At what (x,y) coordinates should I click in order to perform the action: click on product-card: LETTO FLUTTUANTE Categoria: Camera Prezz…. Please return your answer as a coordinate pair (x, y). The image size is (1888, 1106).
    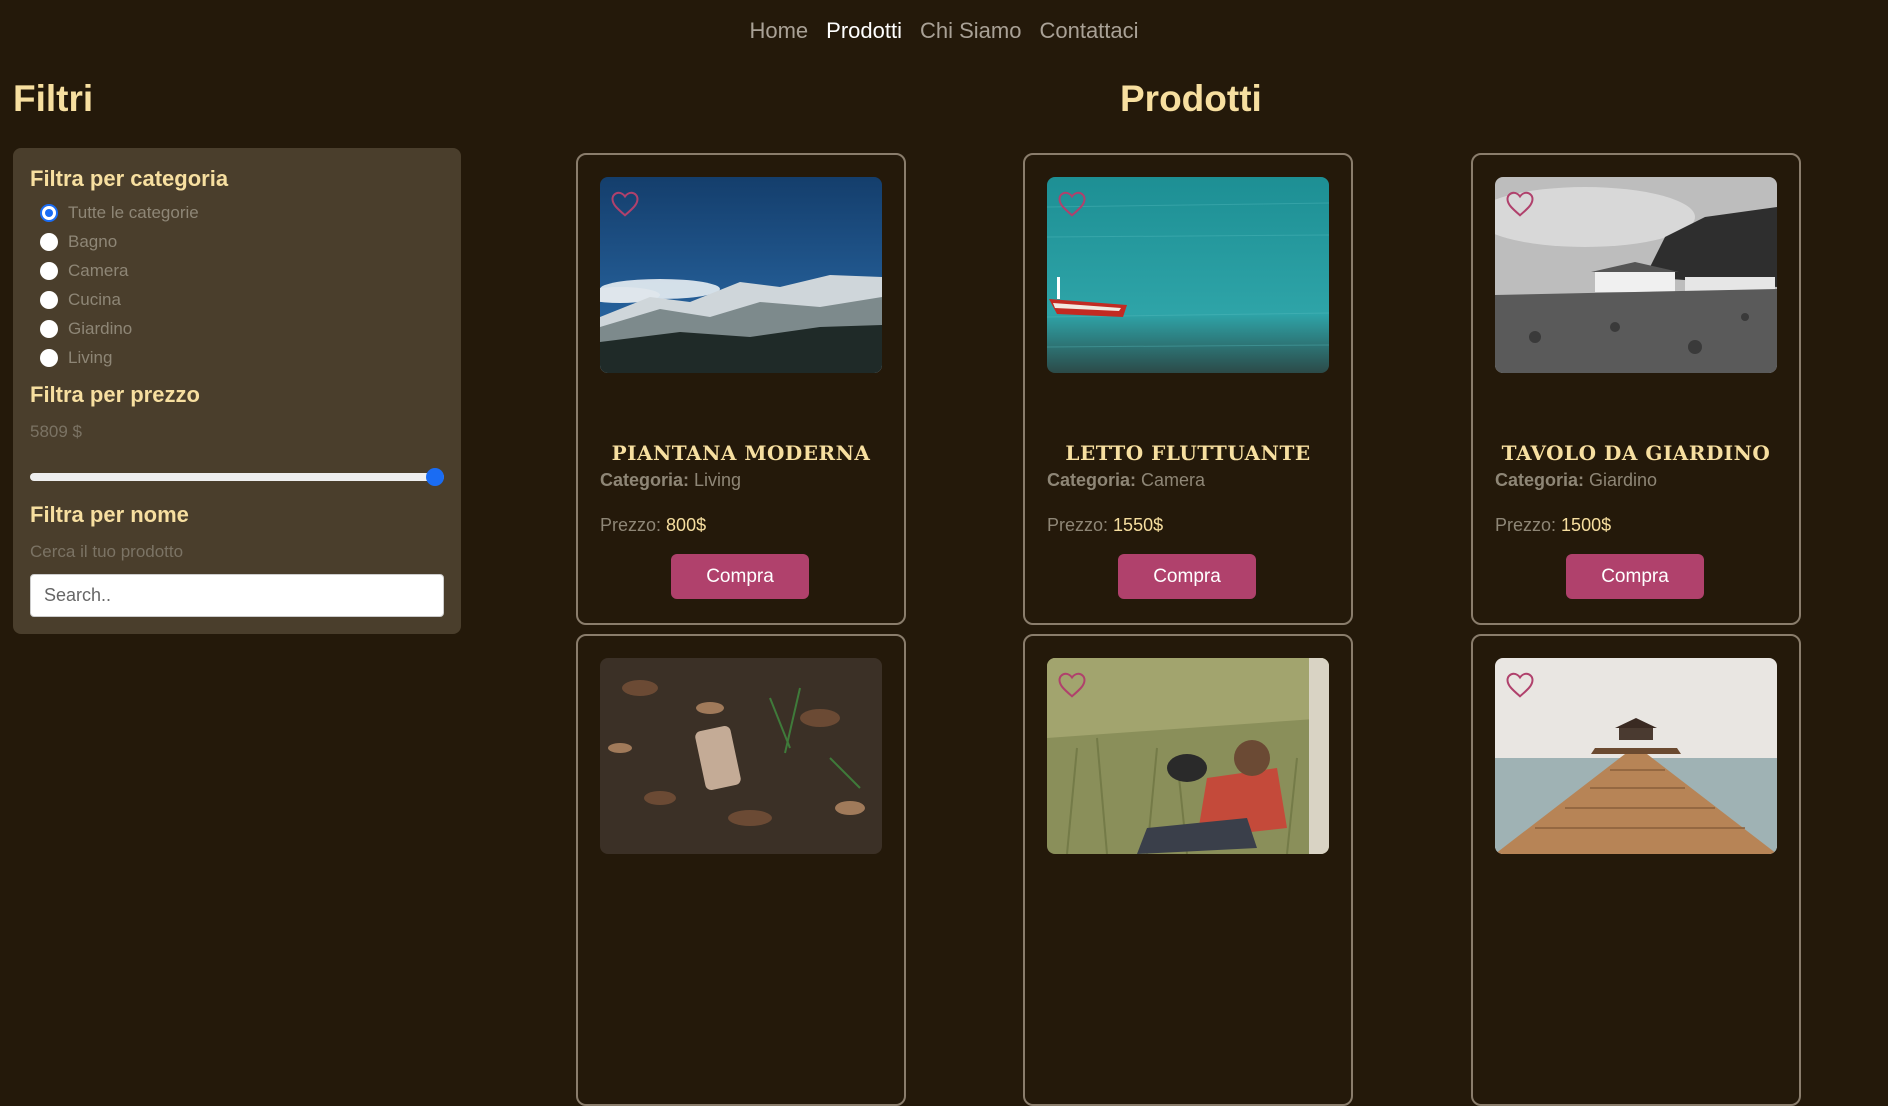
    Looking at the image, I should click on (1188, 389).